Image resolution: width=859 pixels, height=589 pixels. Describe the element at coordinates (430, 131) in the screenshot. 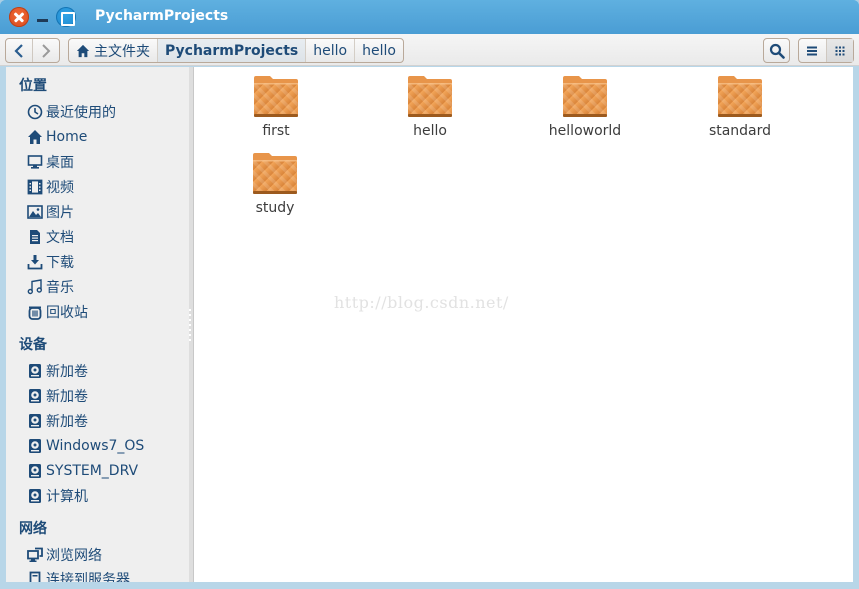

I see `folder-name: hello` at that location.